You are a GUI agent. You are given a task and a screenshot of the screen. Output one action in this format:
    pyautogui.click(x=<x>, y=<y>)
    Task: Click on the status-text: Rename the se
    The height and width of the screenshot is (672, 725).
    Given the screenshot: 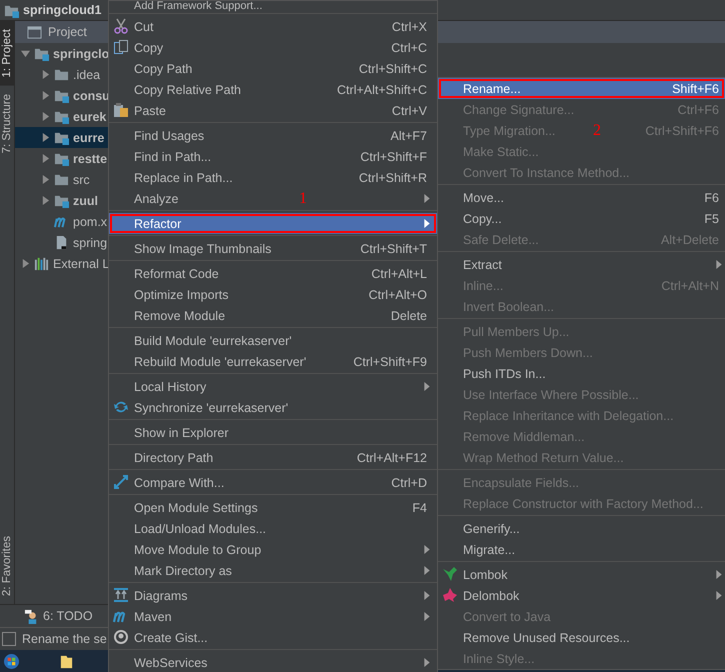 What is the action you would take?
    pyautogui.click(x=64, y=639)
    